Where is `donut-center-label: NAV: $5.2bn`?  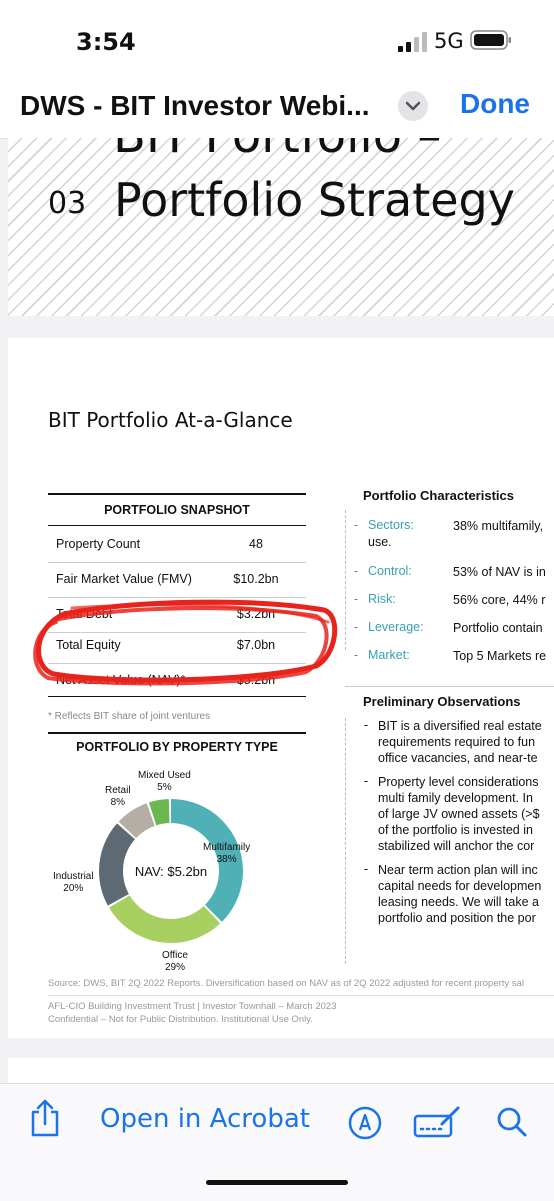 donut-center-label: NAV: $5.2bn is located at coordinates (171, 871).